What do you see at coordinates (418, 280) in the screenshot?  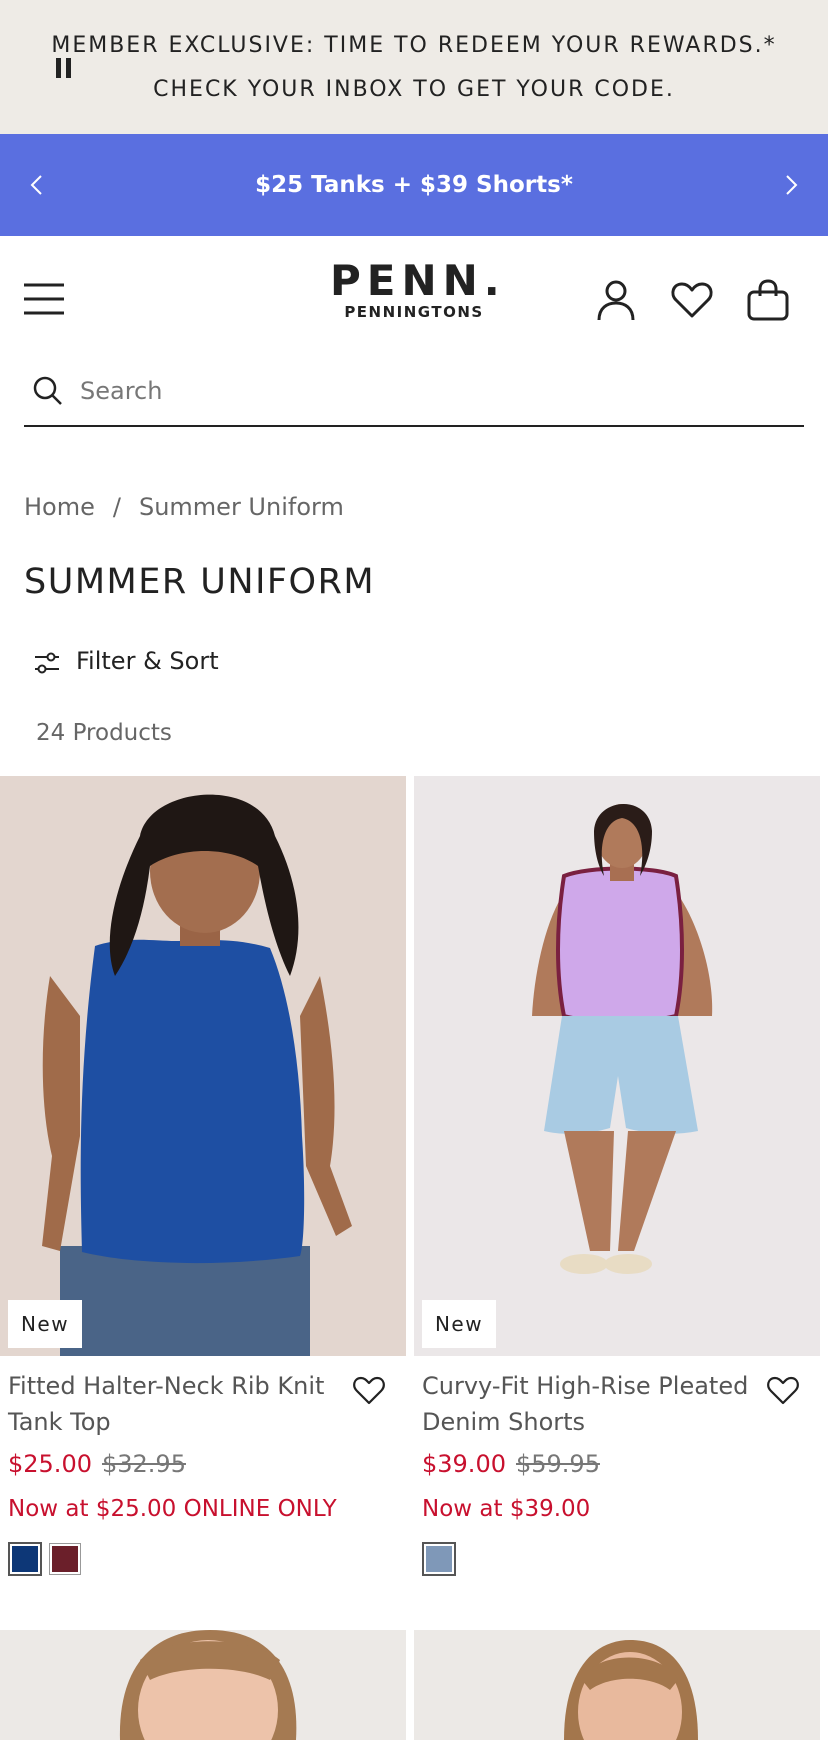 I see `logo-wordmark: PENN.` at bounding box center [418, 280].